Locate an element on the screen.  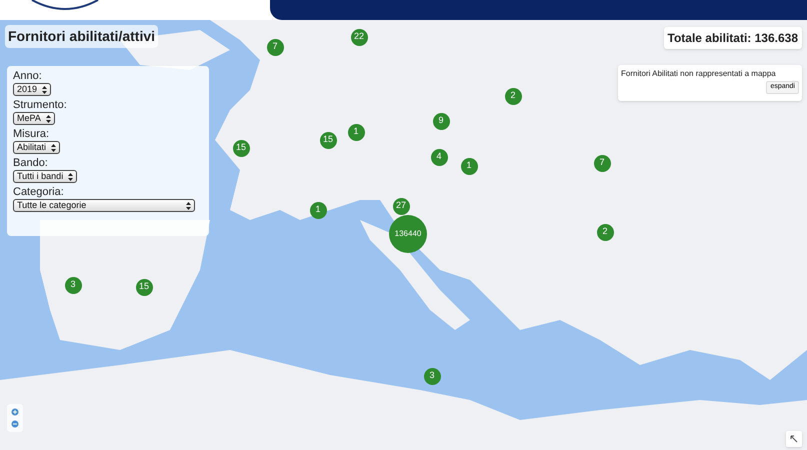
logo-icon is located at coordinates (65, 6).